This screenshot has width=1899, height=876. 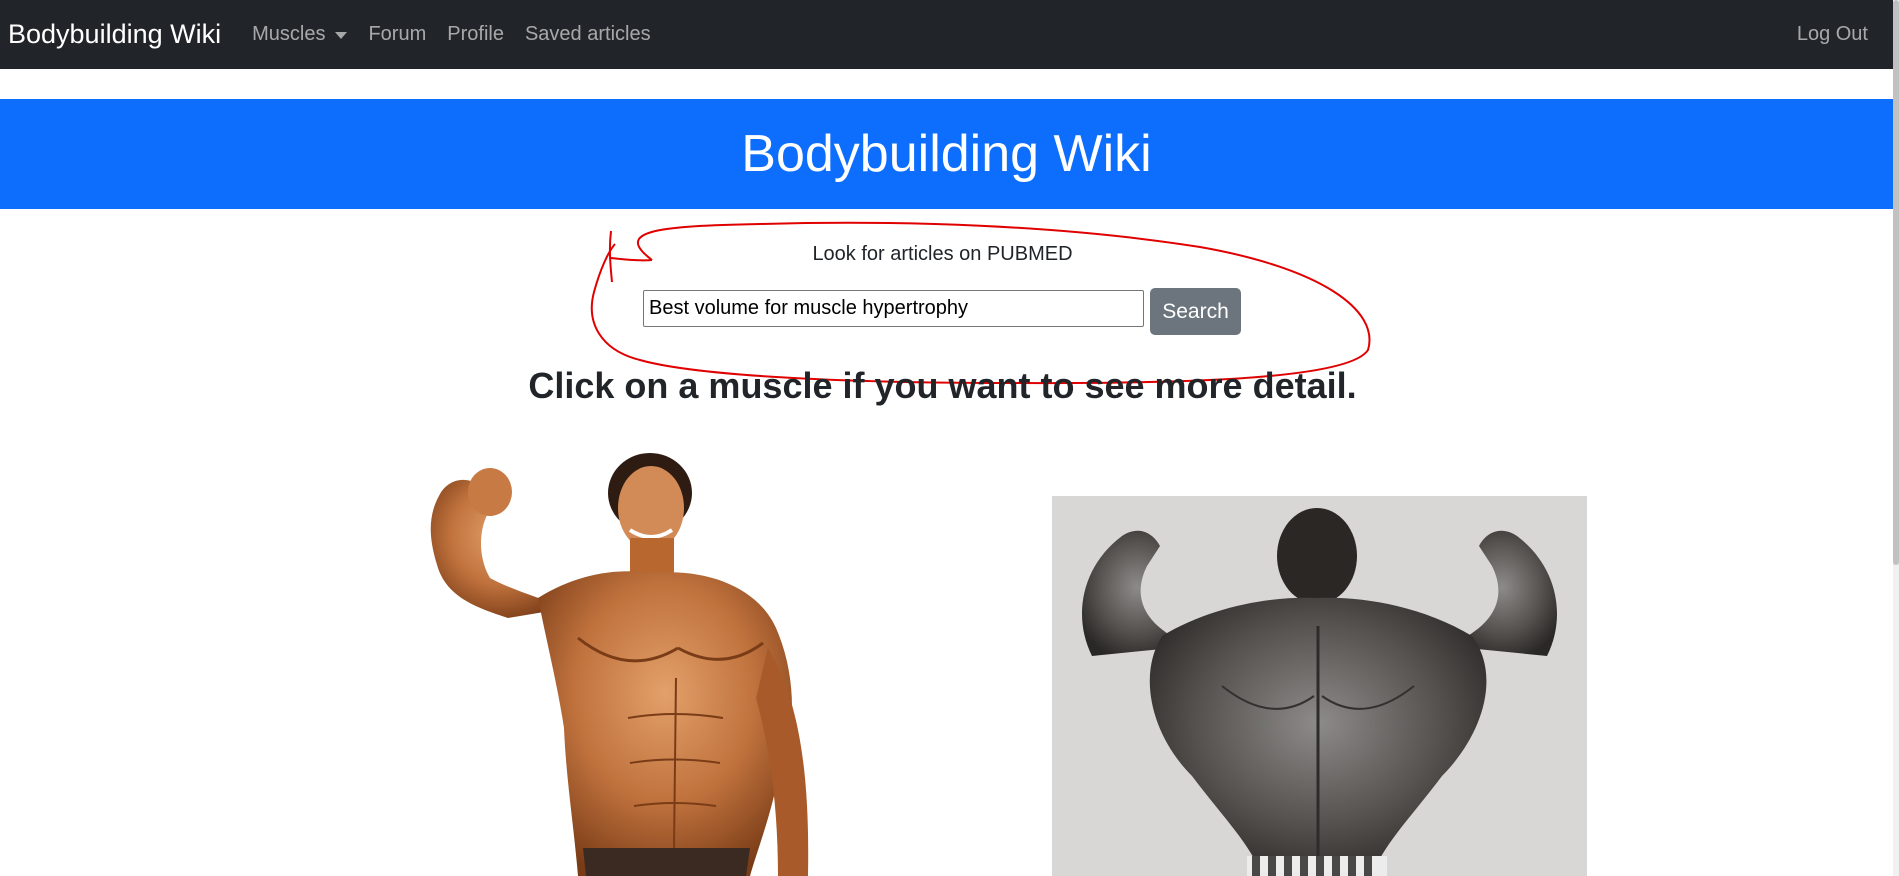 What do you see at coordinates (1195, 311) in the screenshot?
I see `search-button: Search` at bounding box center [1195, 311].